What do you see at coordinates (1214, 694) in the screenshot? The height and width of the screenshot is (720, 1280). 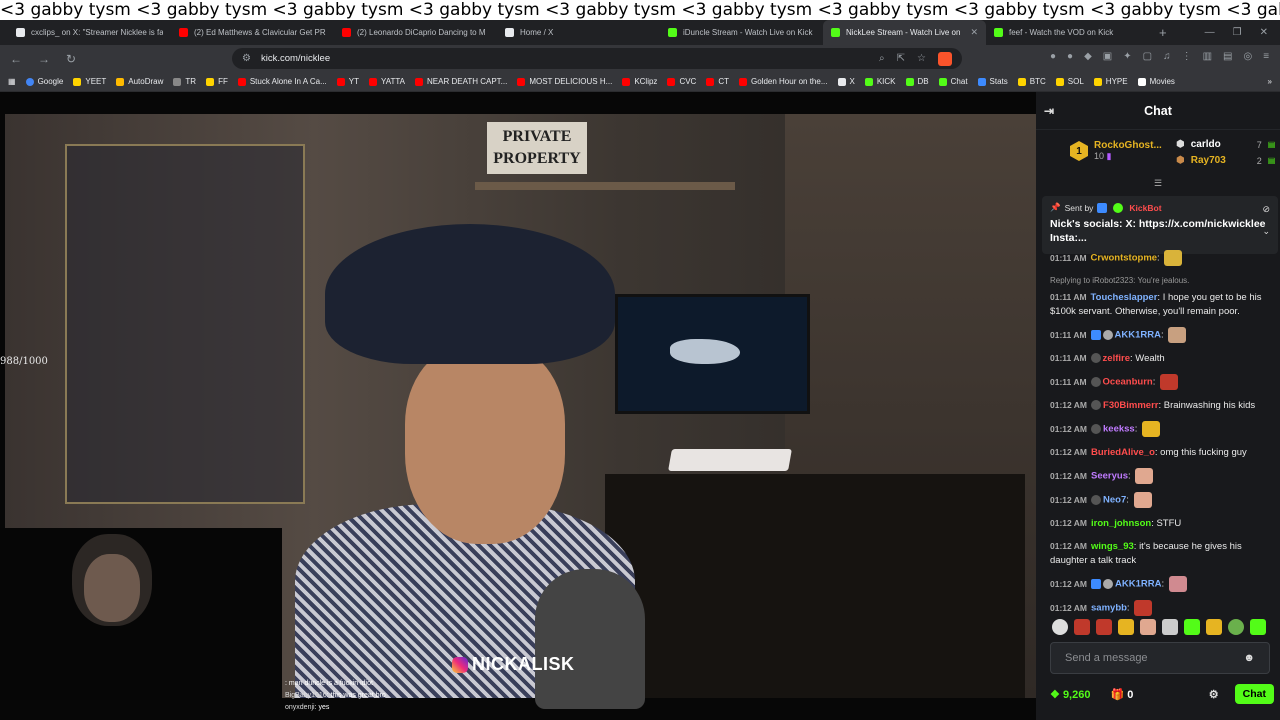 I see `chat-settings-icon: ⚙` at bounding box center [1214, 694].